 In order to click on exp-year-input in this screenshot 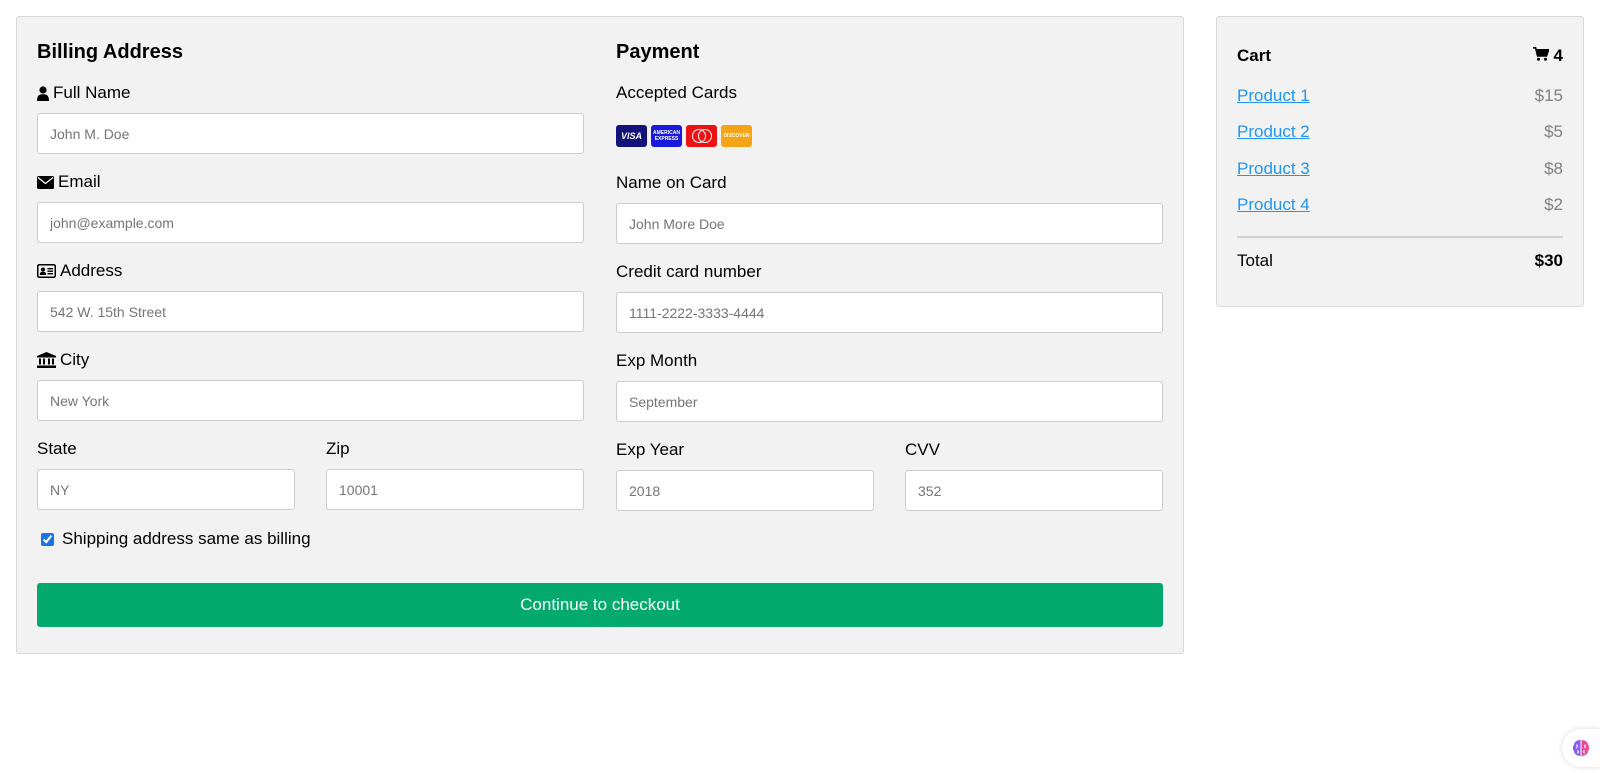, I will do `click(745, 490)`.